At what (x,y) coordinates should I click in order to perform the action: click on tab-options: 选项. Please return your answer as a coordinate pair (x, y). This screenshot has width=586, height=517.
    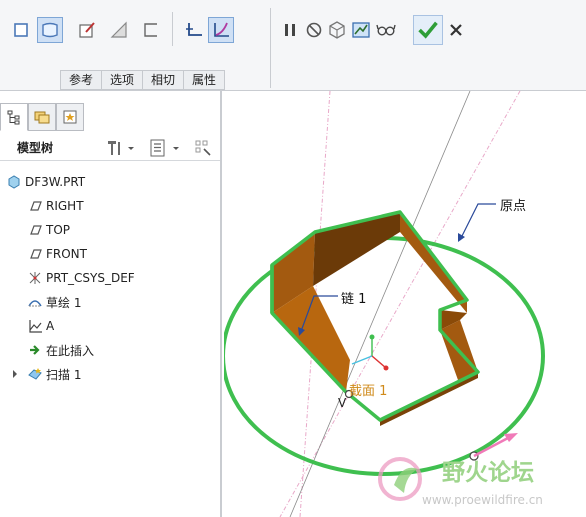
    Looking at the image, I should click on (122, 80).